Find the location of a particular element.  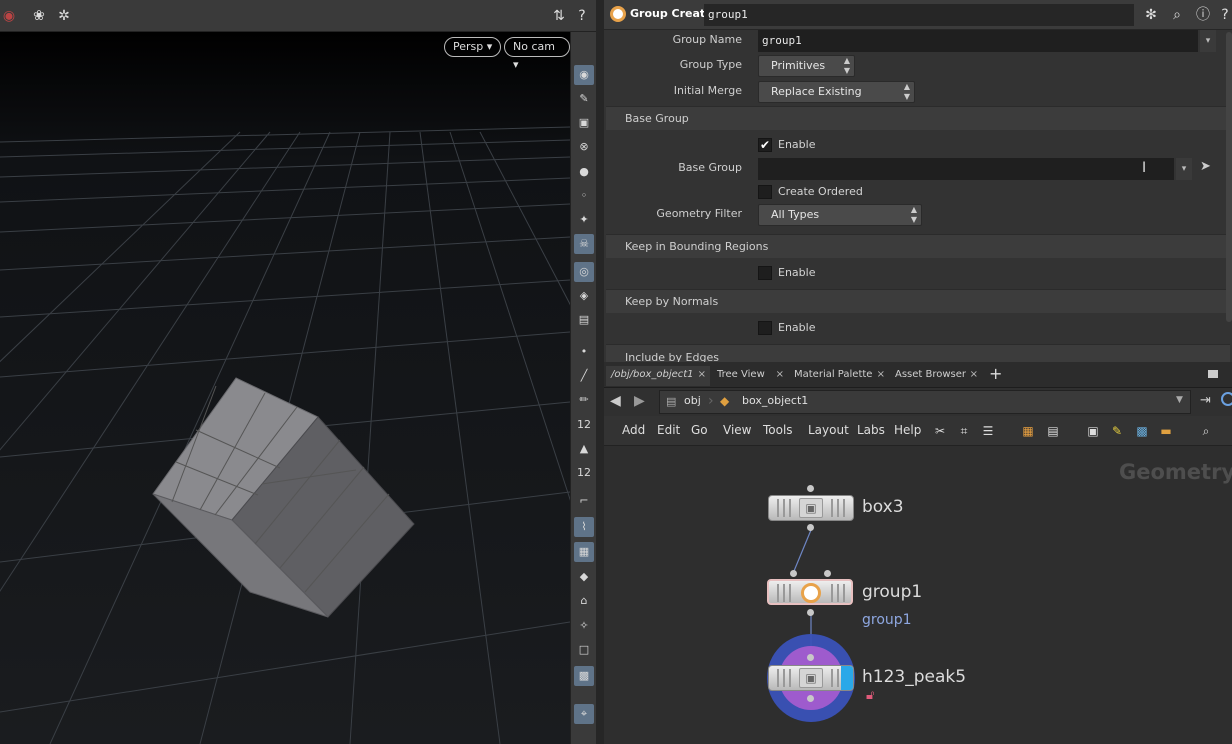

pin-icon: ⌖ is located at coordinates (584, 714).